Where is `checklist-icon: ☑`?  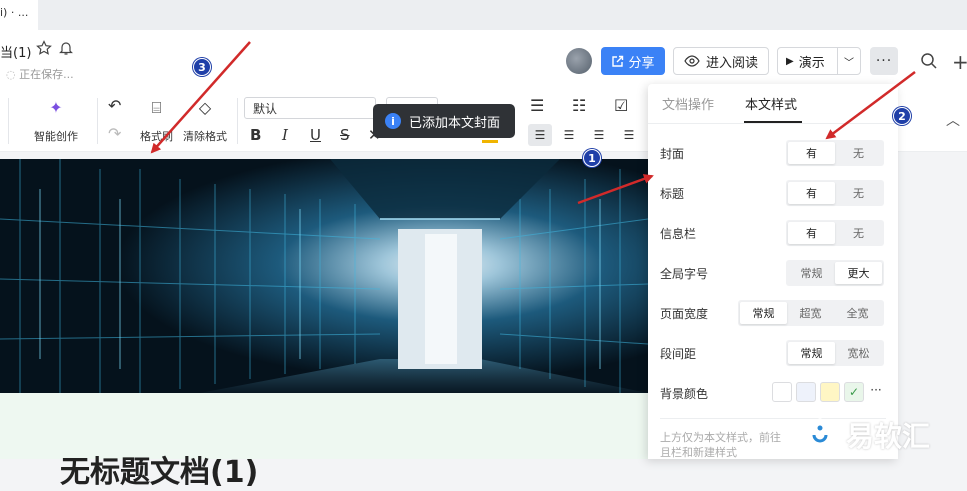 checklist-icon: ☑ is located at coordinates (621, 106).